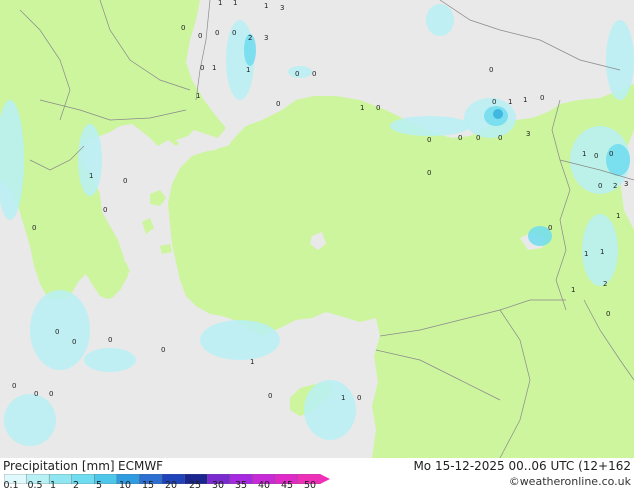  Describe the element at coordinates (35, 485) in the screenshot. I see `scale-tick-label: 0.5` at that location.